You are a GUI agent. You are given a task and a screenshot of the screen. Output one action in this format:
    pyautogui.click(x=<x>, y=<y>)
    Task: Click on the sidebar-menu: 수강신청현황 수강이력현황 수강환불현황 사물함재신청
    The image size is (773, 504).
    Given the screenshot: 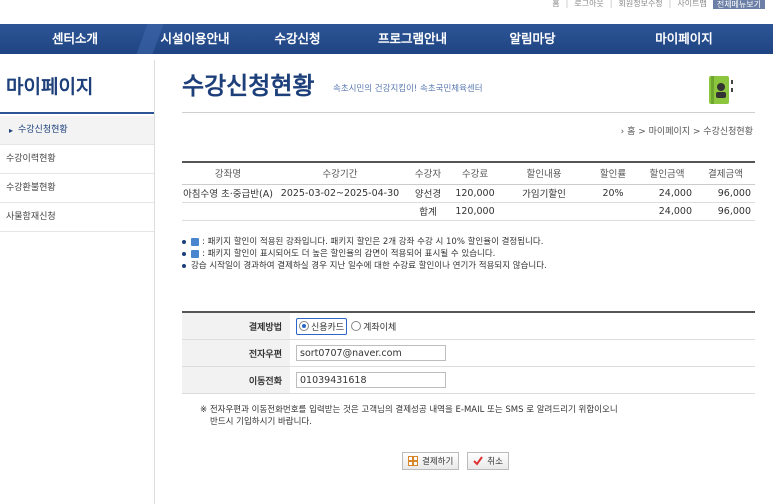 What is the action you would take?
    pyautogui.click(x=77, y=174)
    